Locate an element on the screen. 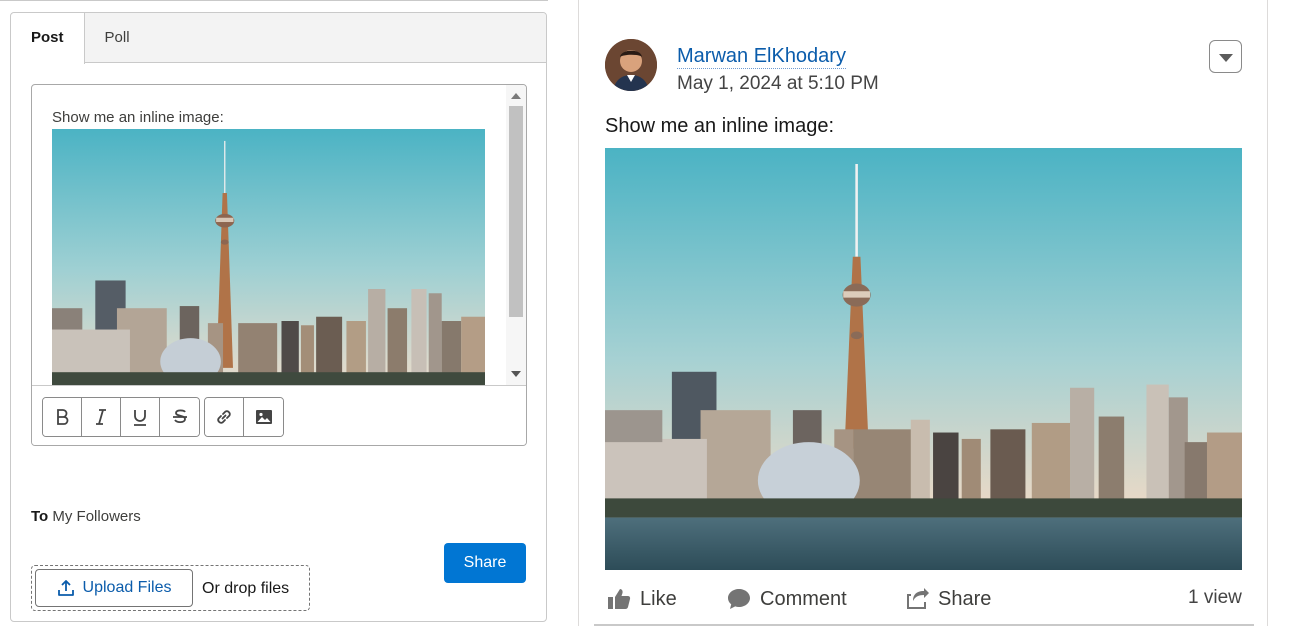 This screenshot has width=1294, height=626. audience-line: To My Followers is located at coordinates (86, 516).